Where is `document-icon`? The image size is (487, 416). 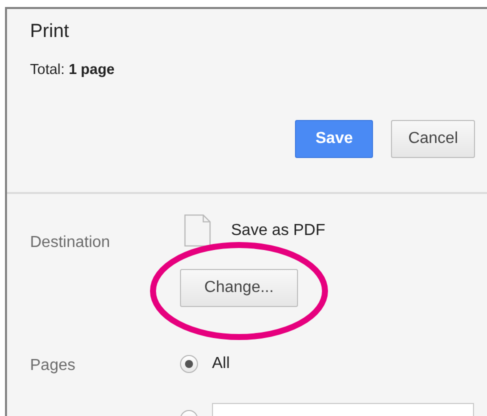
document-icon is located at coordinates (197, 230).